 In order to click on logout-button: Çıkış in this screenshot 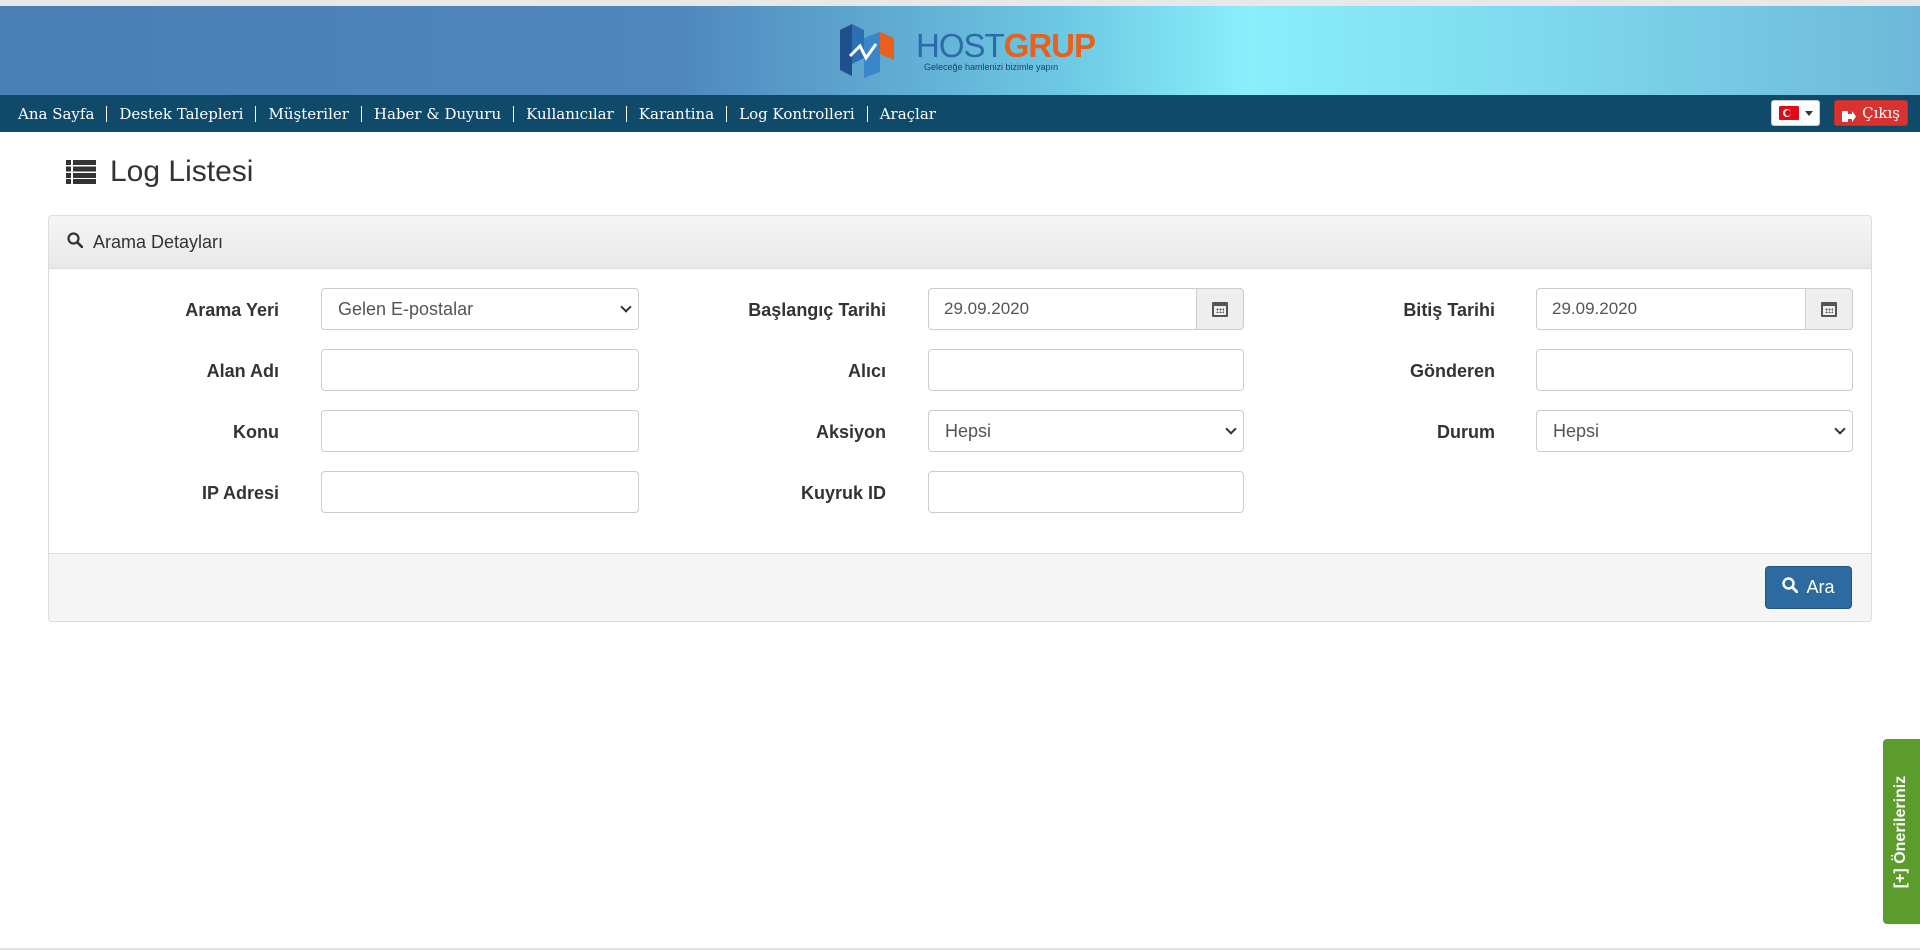, I will do `click(1871, 113)`.